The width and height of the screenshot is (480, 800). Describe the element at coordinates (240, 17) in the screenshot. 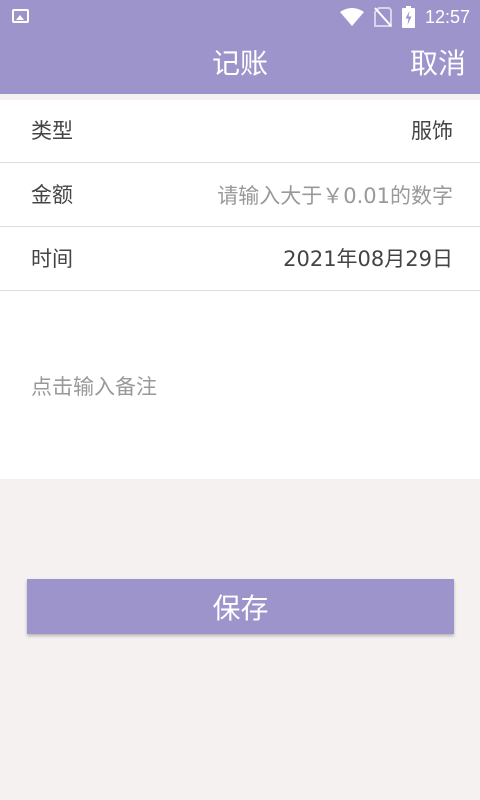

I see `status-bar: 12:57` at that location.